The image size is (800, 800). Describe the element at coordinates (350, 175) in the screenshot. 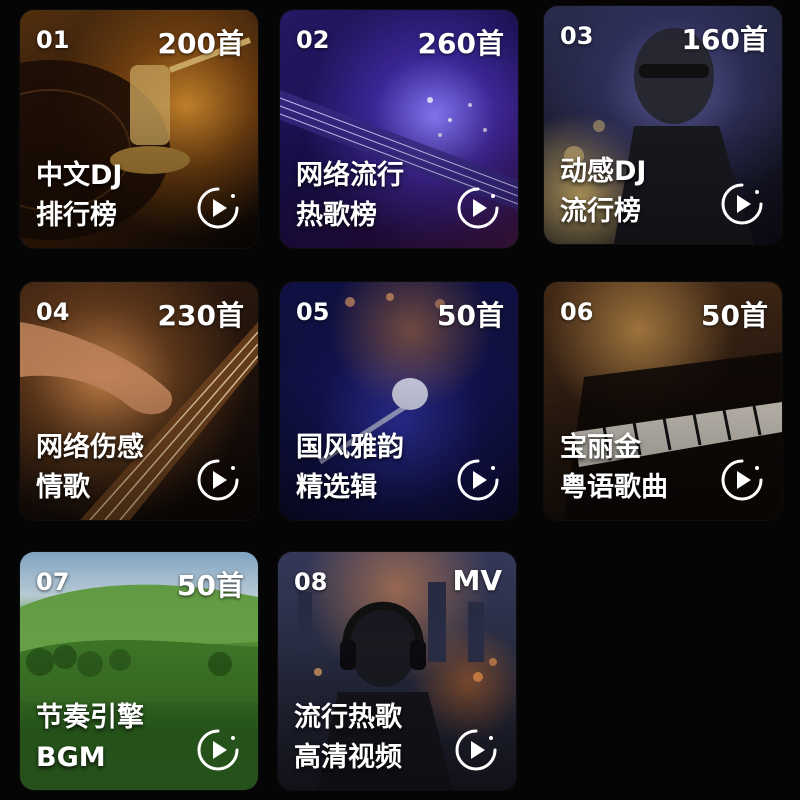

I see `playlist-title-line1: 网络流行` at that location.